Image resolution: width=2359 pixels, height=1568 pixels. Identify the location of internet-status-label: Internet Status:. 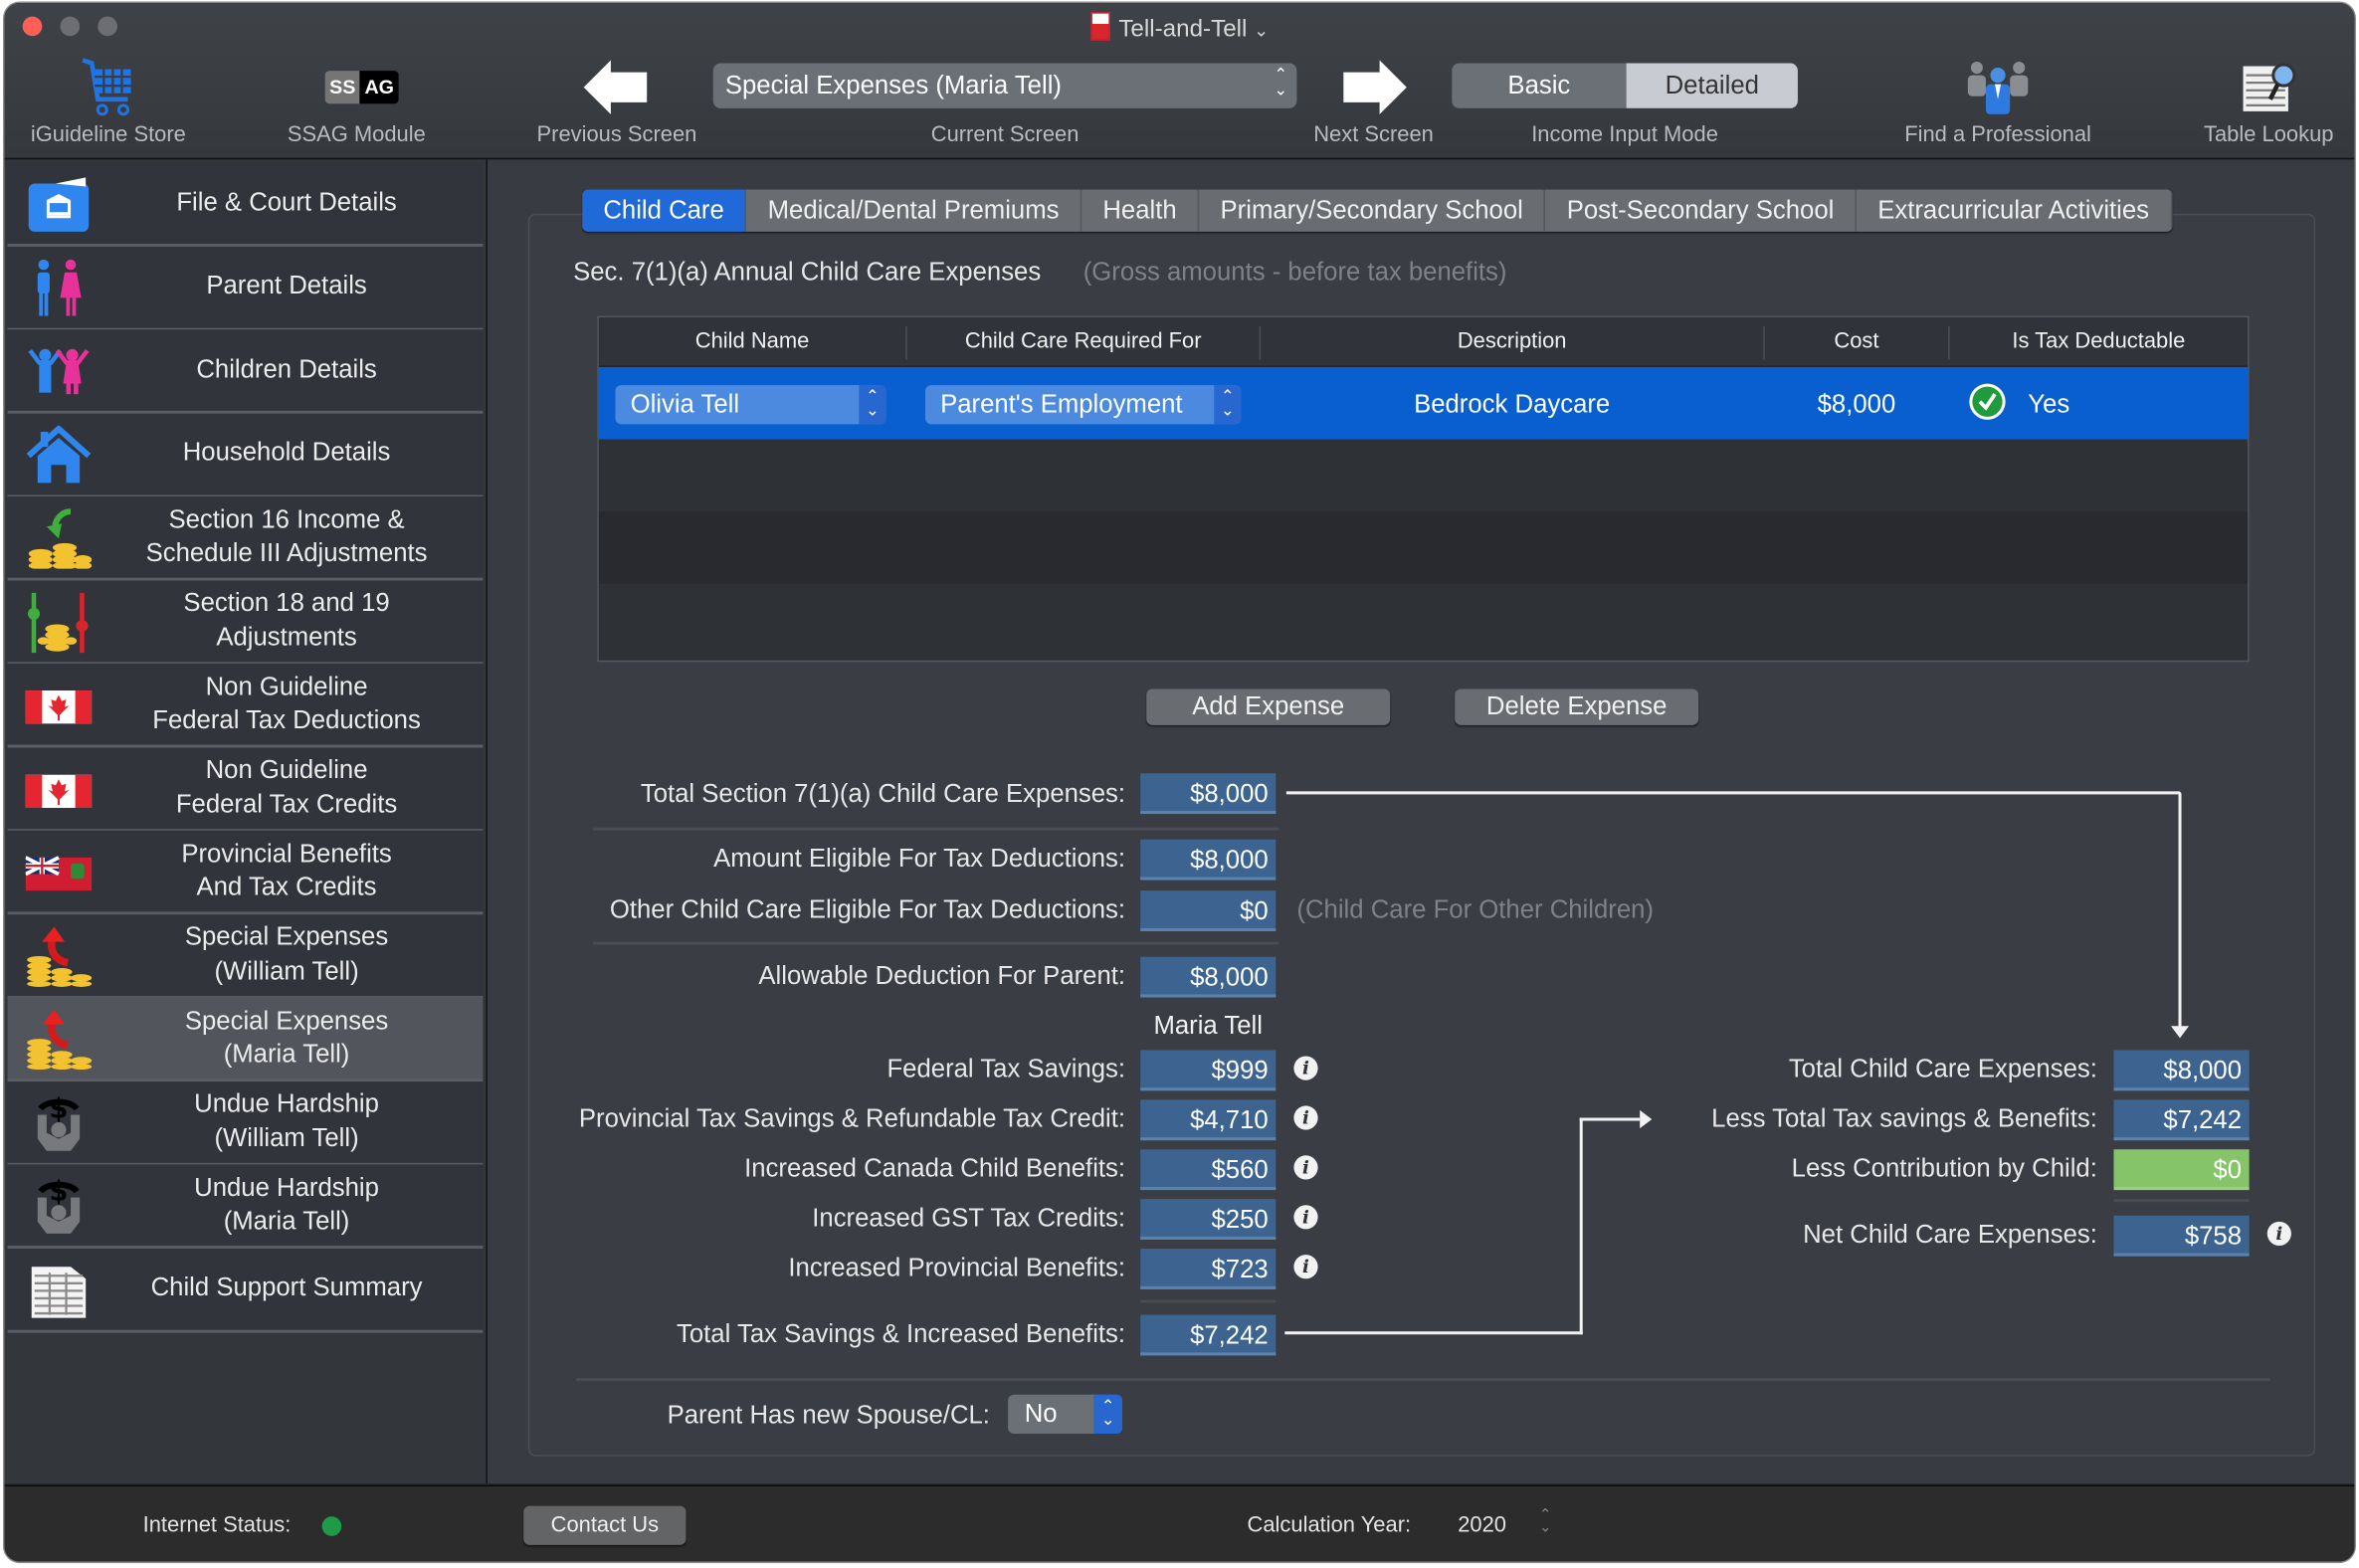
(217, 1525).